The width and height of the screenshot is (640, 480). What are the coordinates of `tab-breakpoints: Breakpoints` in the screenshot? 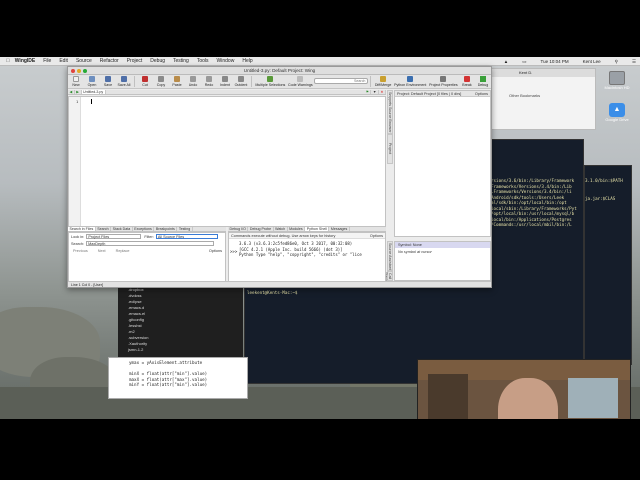 It's located at (166, 229).